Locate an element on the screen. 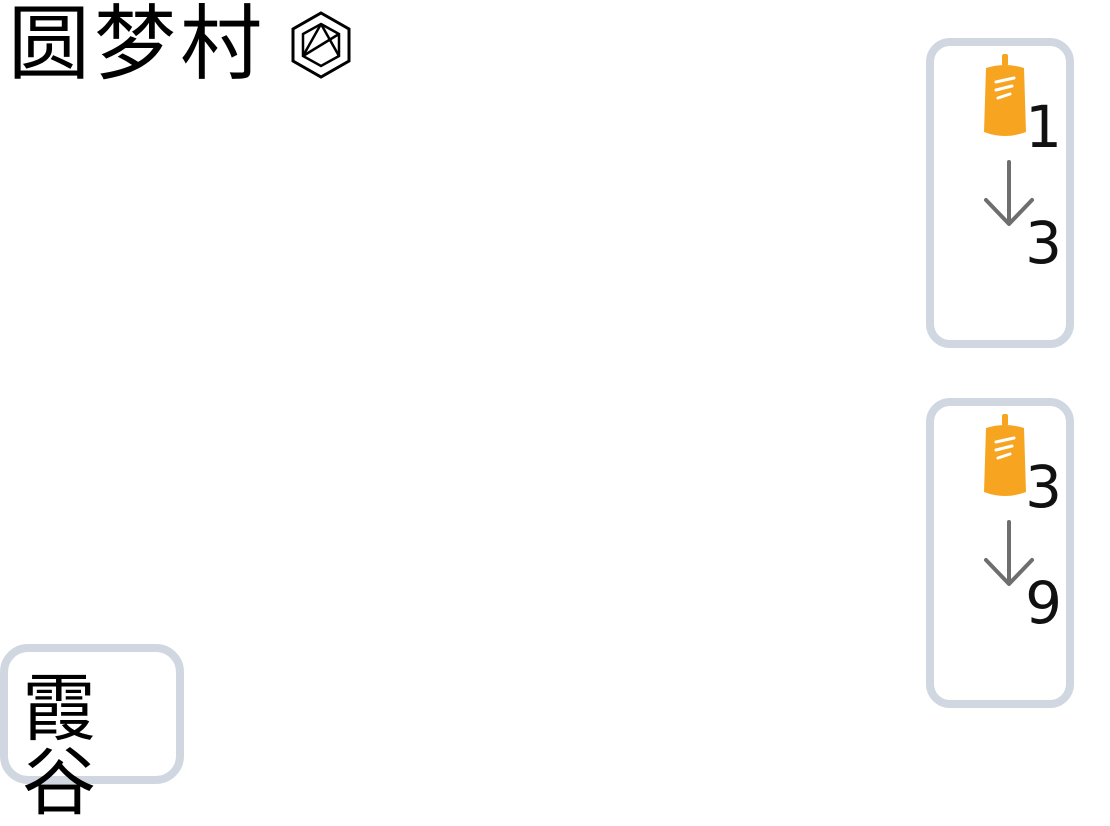 This screenshot has width=1110, height=826. trade-card: 1 3 is located at coordinates (1000, 193).